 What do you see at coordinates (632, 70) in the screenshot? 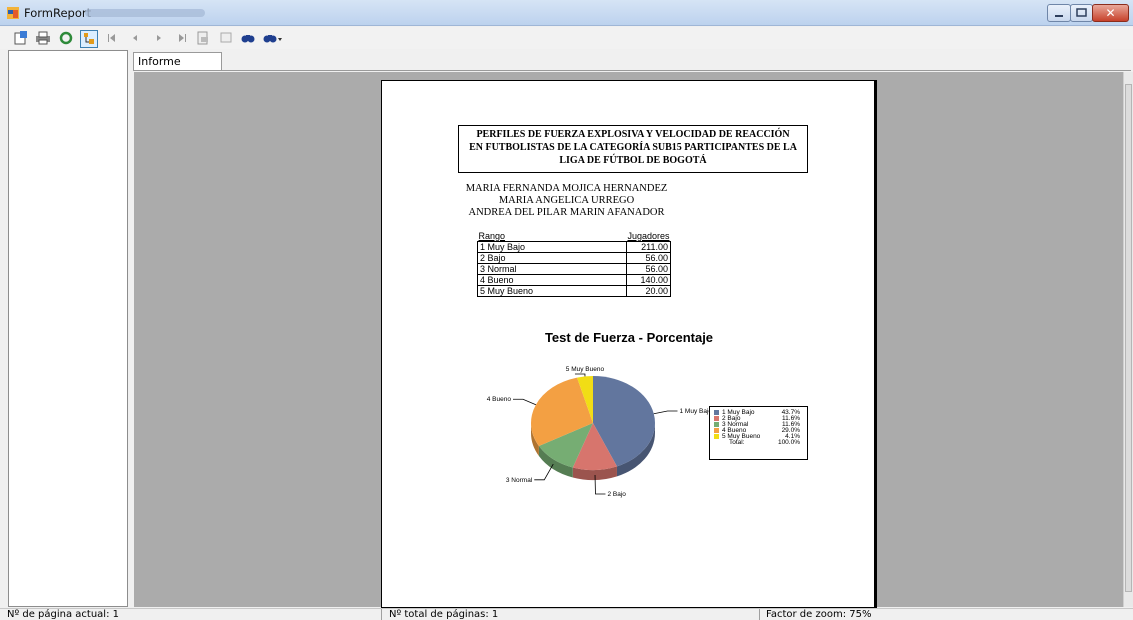
I see `tab-divider` at bounding box center [632, 70].